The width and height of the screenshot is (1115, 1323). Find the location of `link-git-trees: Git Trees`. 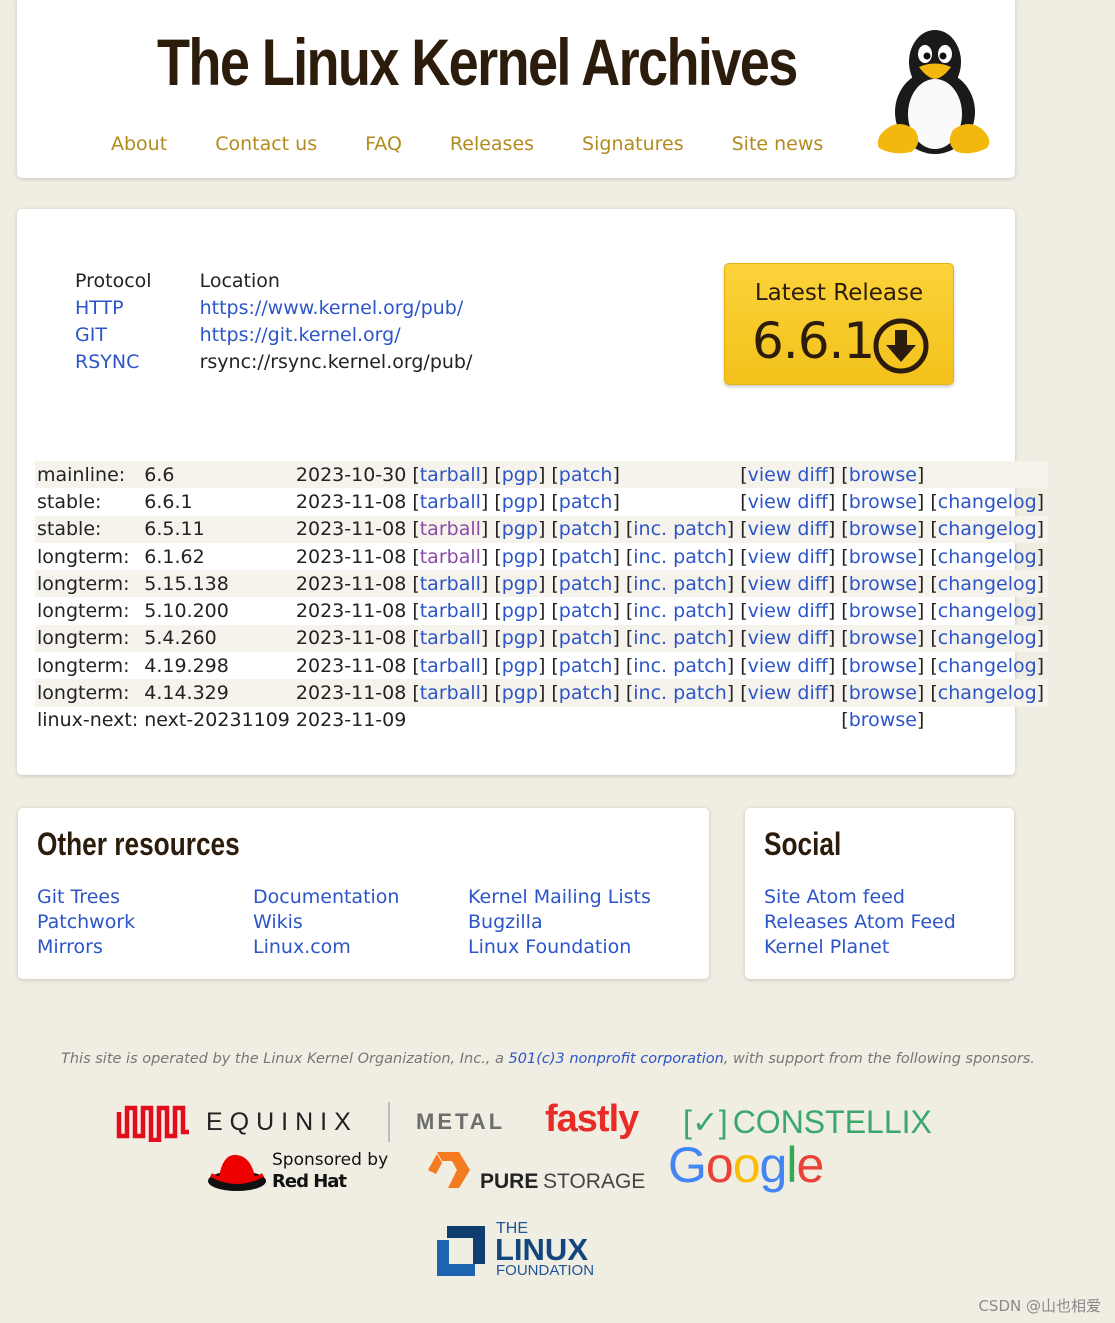

link-git-trees: Git Trees is located at coordinates (86, 897).